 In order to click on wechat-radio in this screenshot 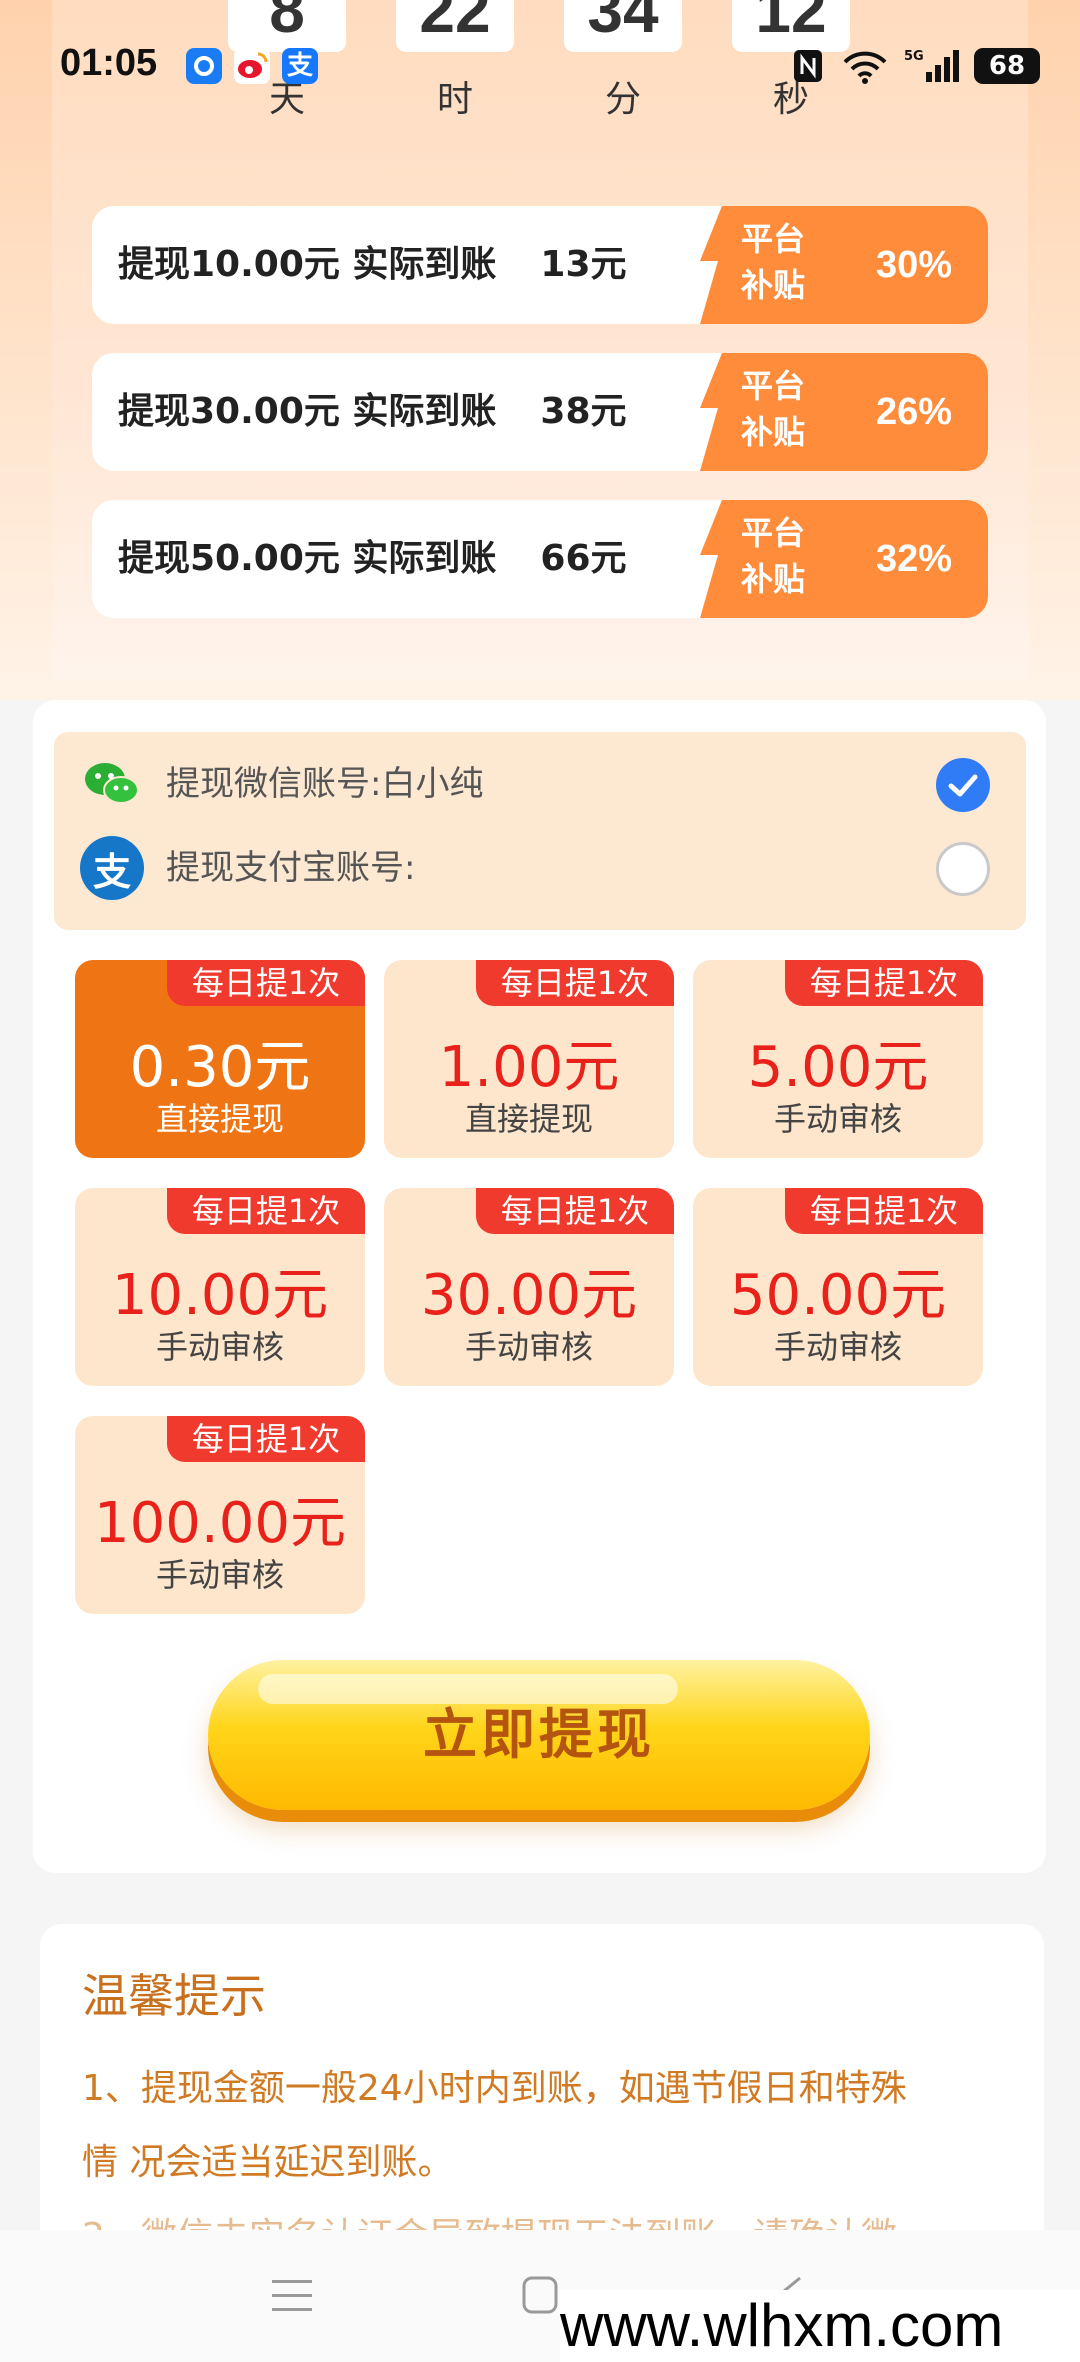, I will do `click(963, 785)`.